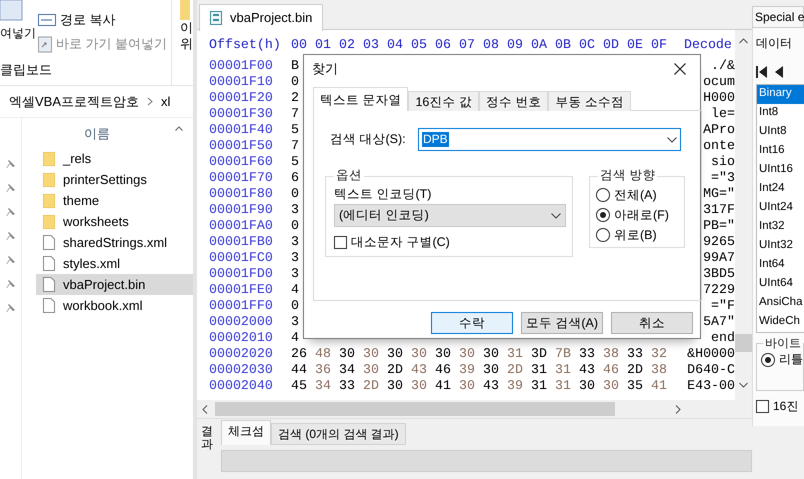  I want to click on column-header: 02, so click(347, 45).